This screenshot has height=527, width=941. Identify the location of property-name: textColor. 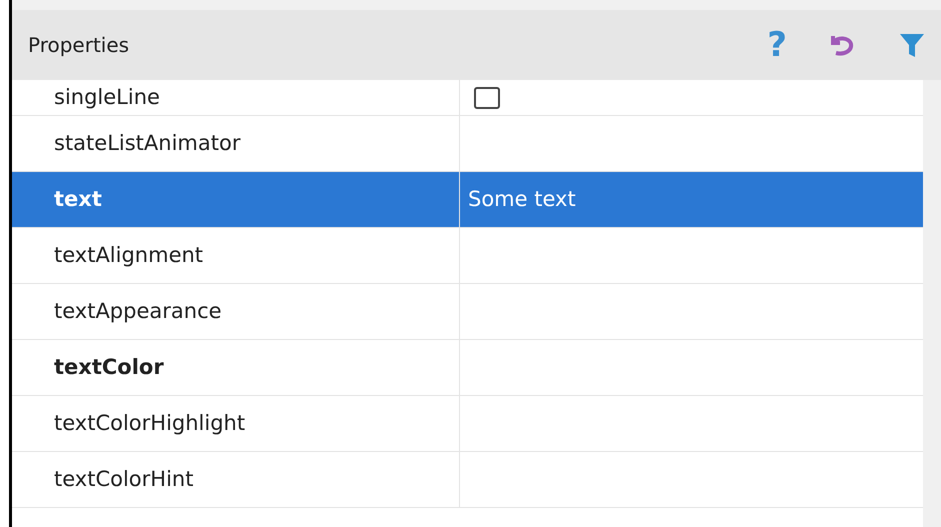
(109, 367).